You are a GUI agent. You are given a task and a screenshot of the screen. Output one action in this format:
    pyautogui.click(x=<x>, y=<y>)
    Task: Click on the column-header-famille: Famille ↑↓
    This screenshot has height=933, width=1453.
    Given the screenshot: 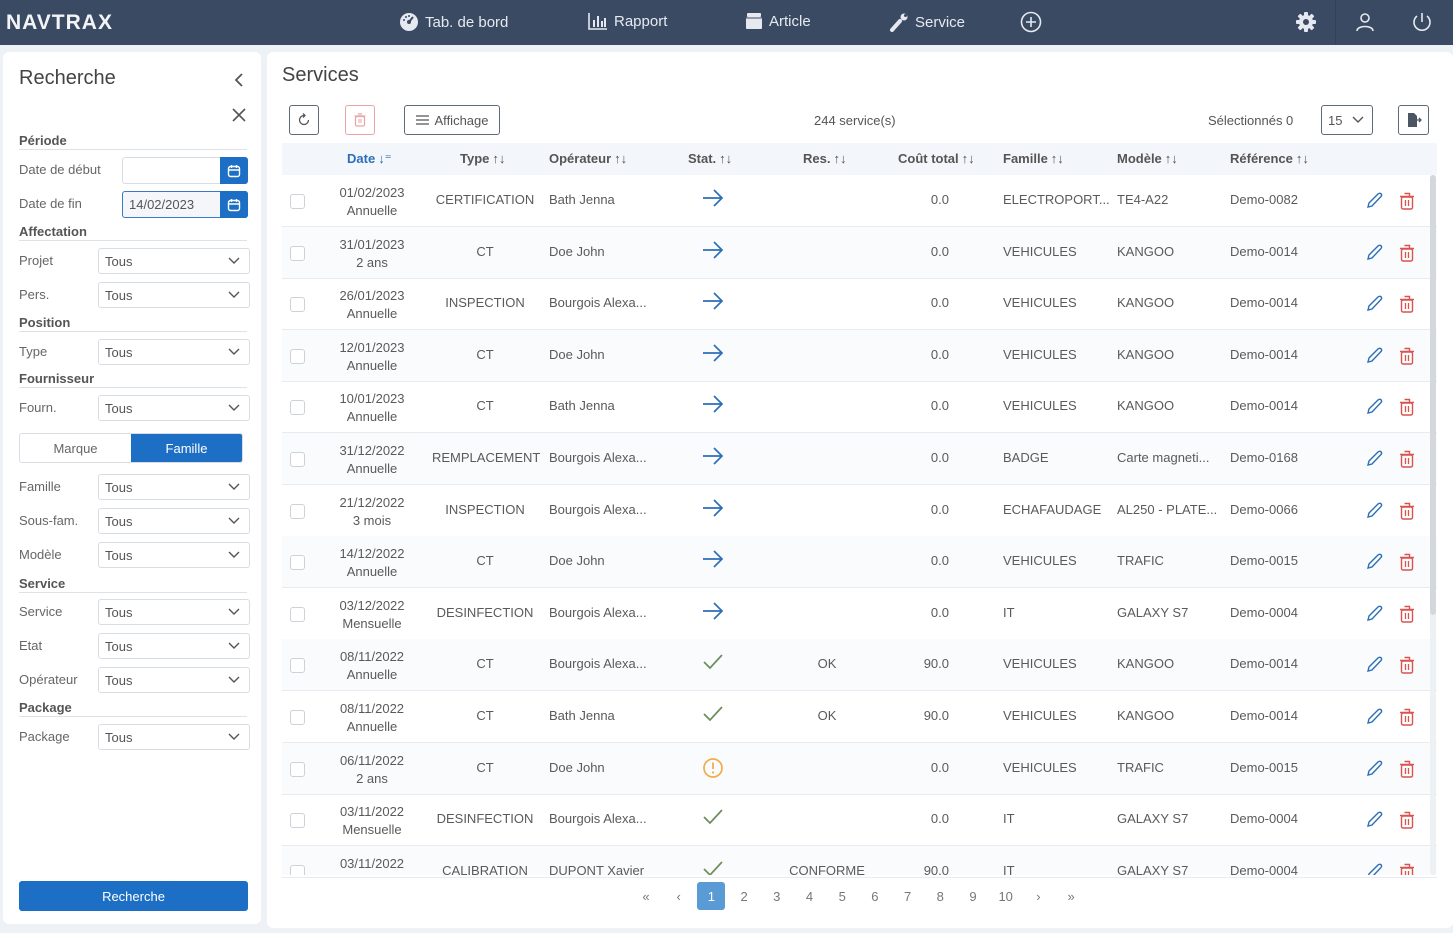 What is the action you would take?
    pyautogui.click(x=1033, y=158)
    